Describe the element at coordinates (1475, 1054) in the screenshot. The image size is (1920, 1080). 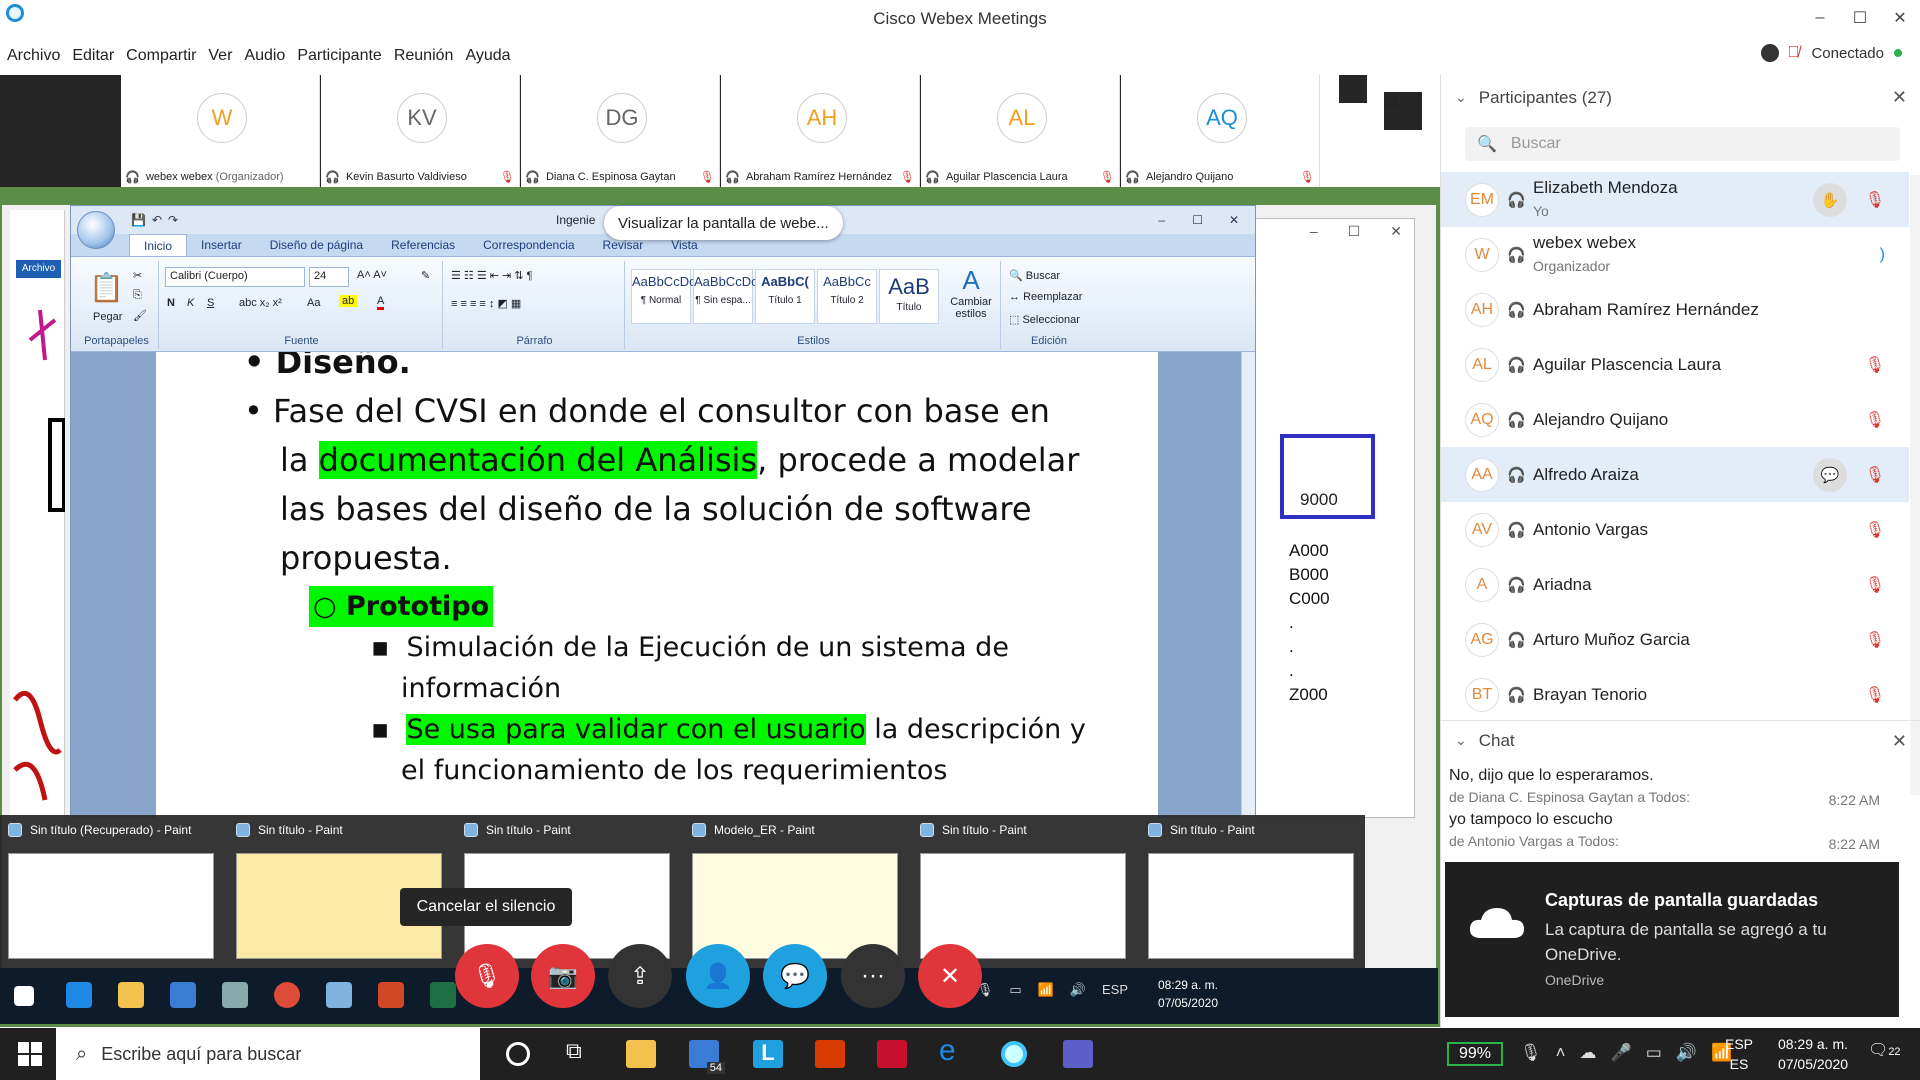
I see `battery-indicator: 99%` at that location.